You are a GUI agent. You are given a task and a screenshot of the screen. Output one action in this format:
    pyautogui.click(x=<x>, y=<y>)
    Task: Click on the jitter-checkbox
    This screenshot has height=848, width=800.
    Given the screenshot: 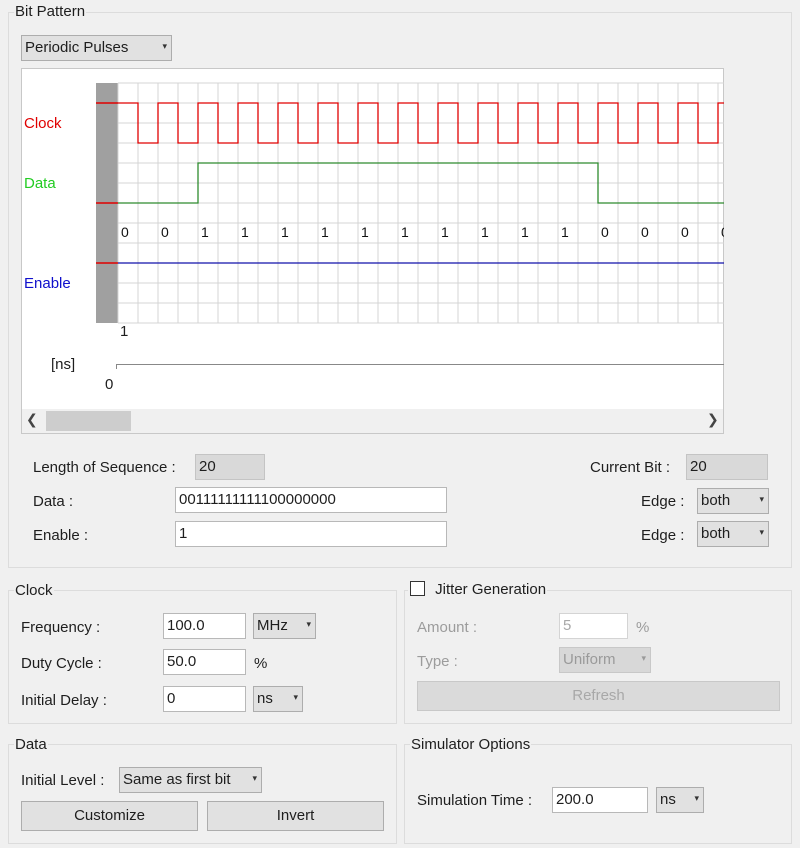 What is the action you would take?
    pyautogui.click(x=417, y=588)
    